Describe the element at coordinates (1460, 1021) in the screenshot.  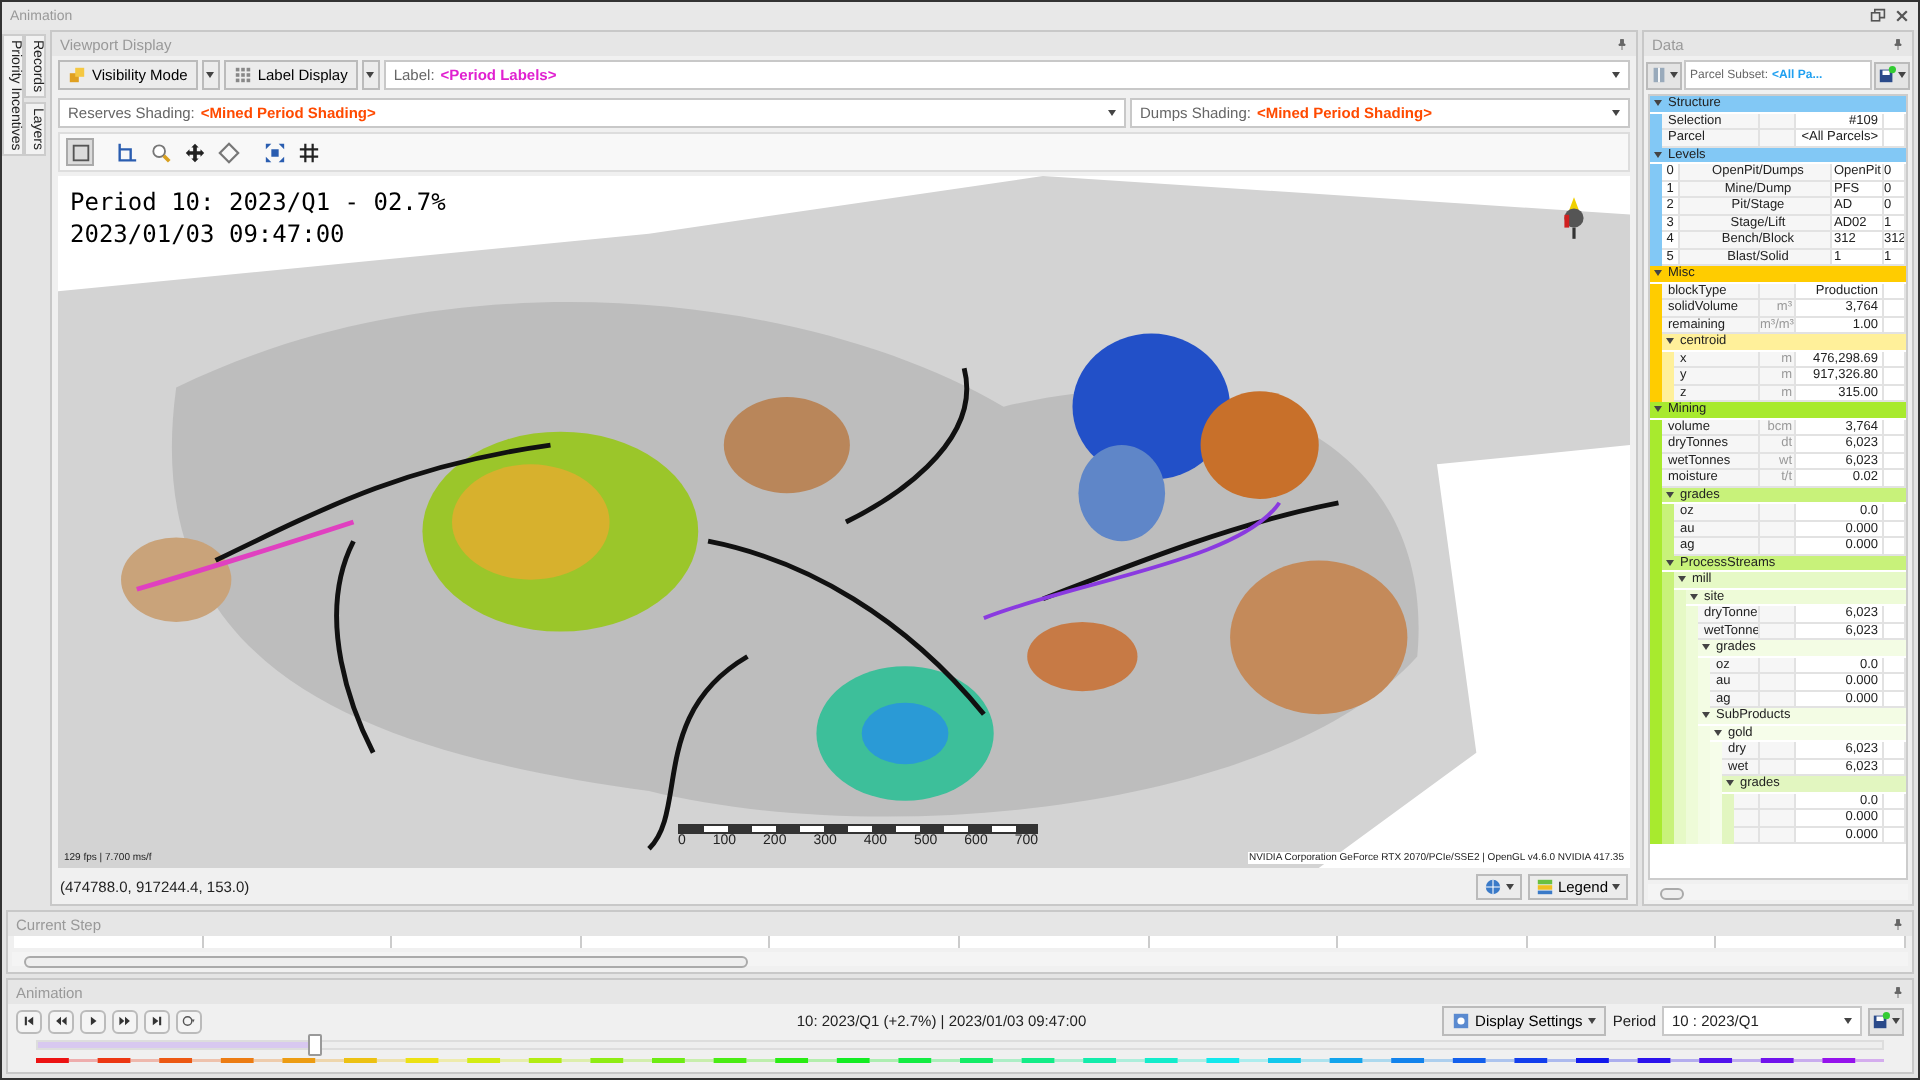
I see `settings-icon` at that location.